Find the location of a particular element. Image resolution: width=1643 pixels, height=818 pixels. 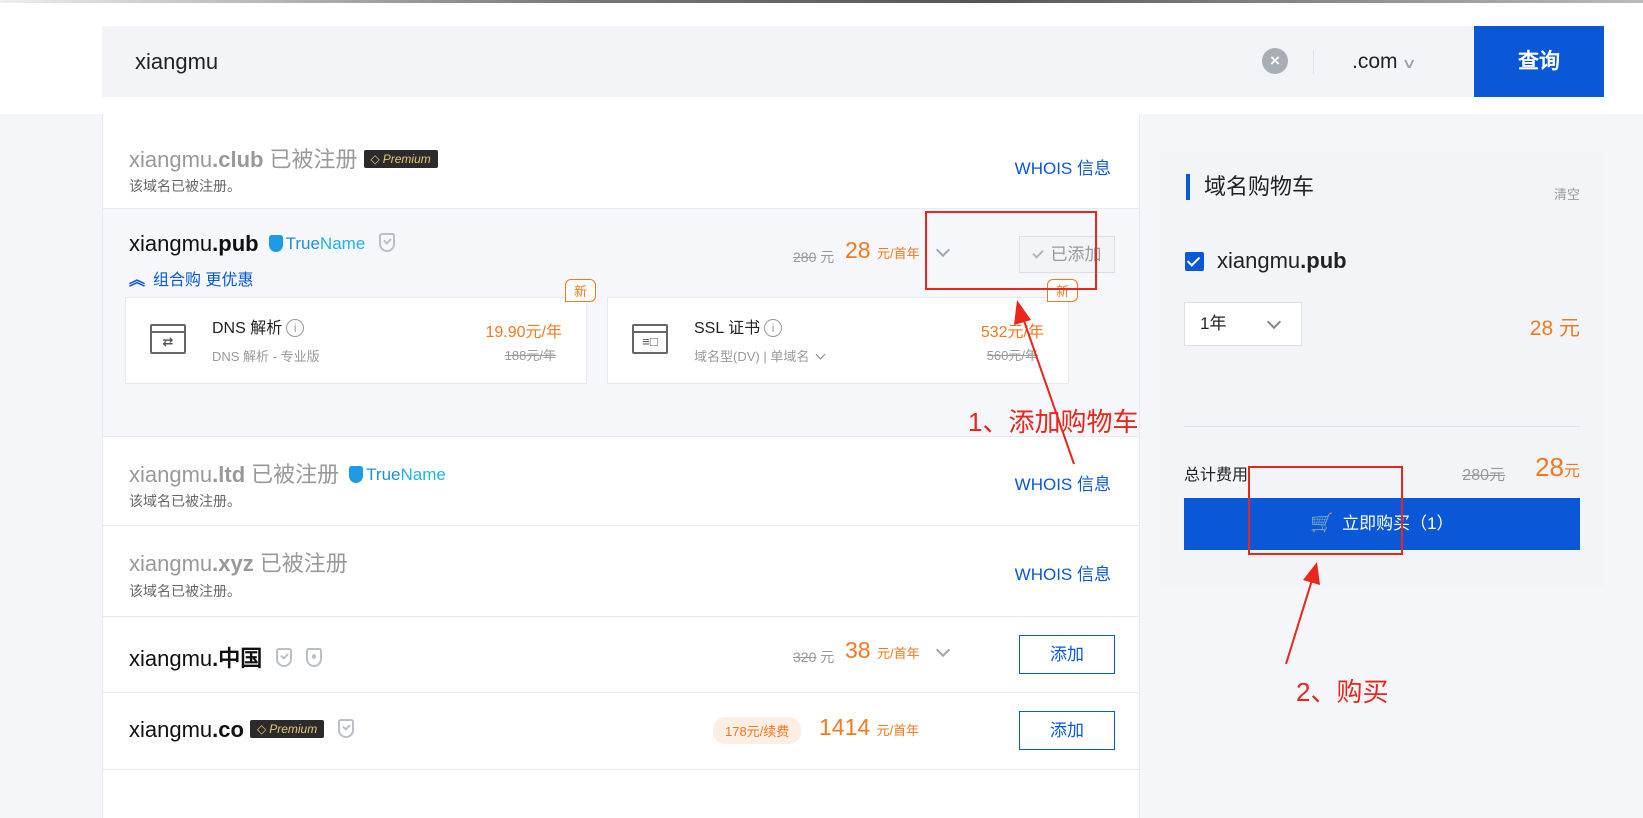

service-price: 532元/年 is located at coordinates (1012, 332).